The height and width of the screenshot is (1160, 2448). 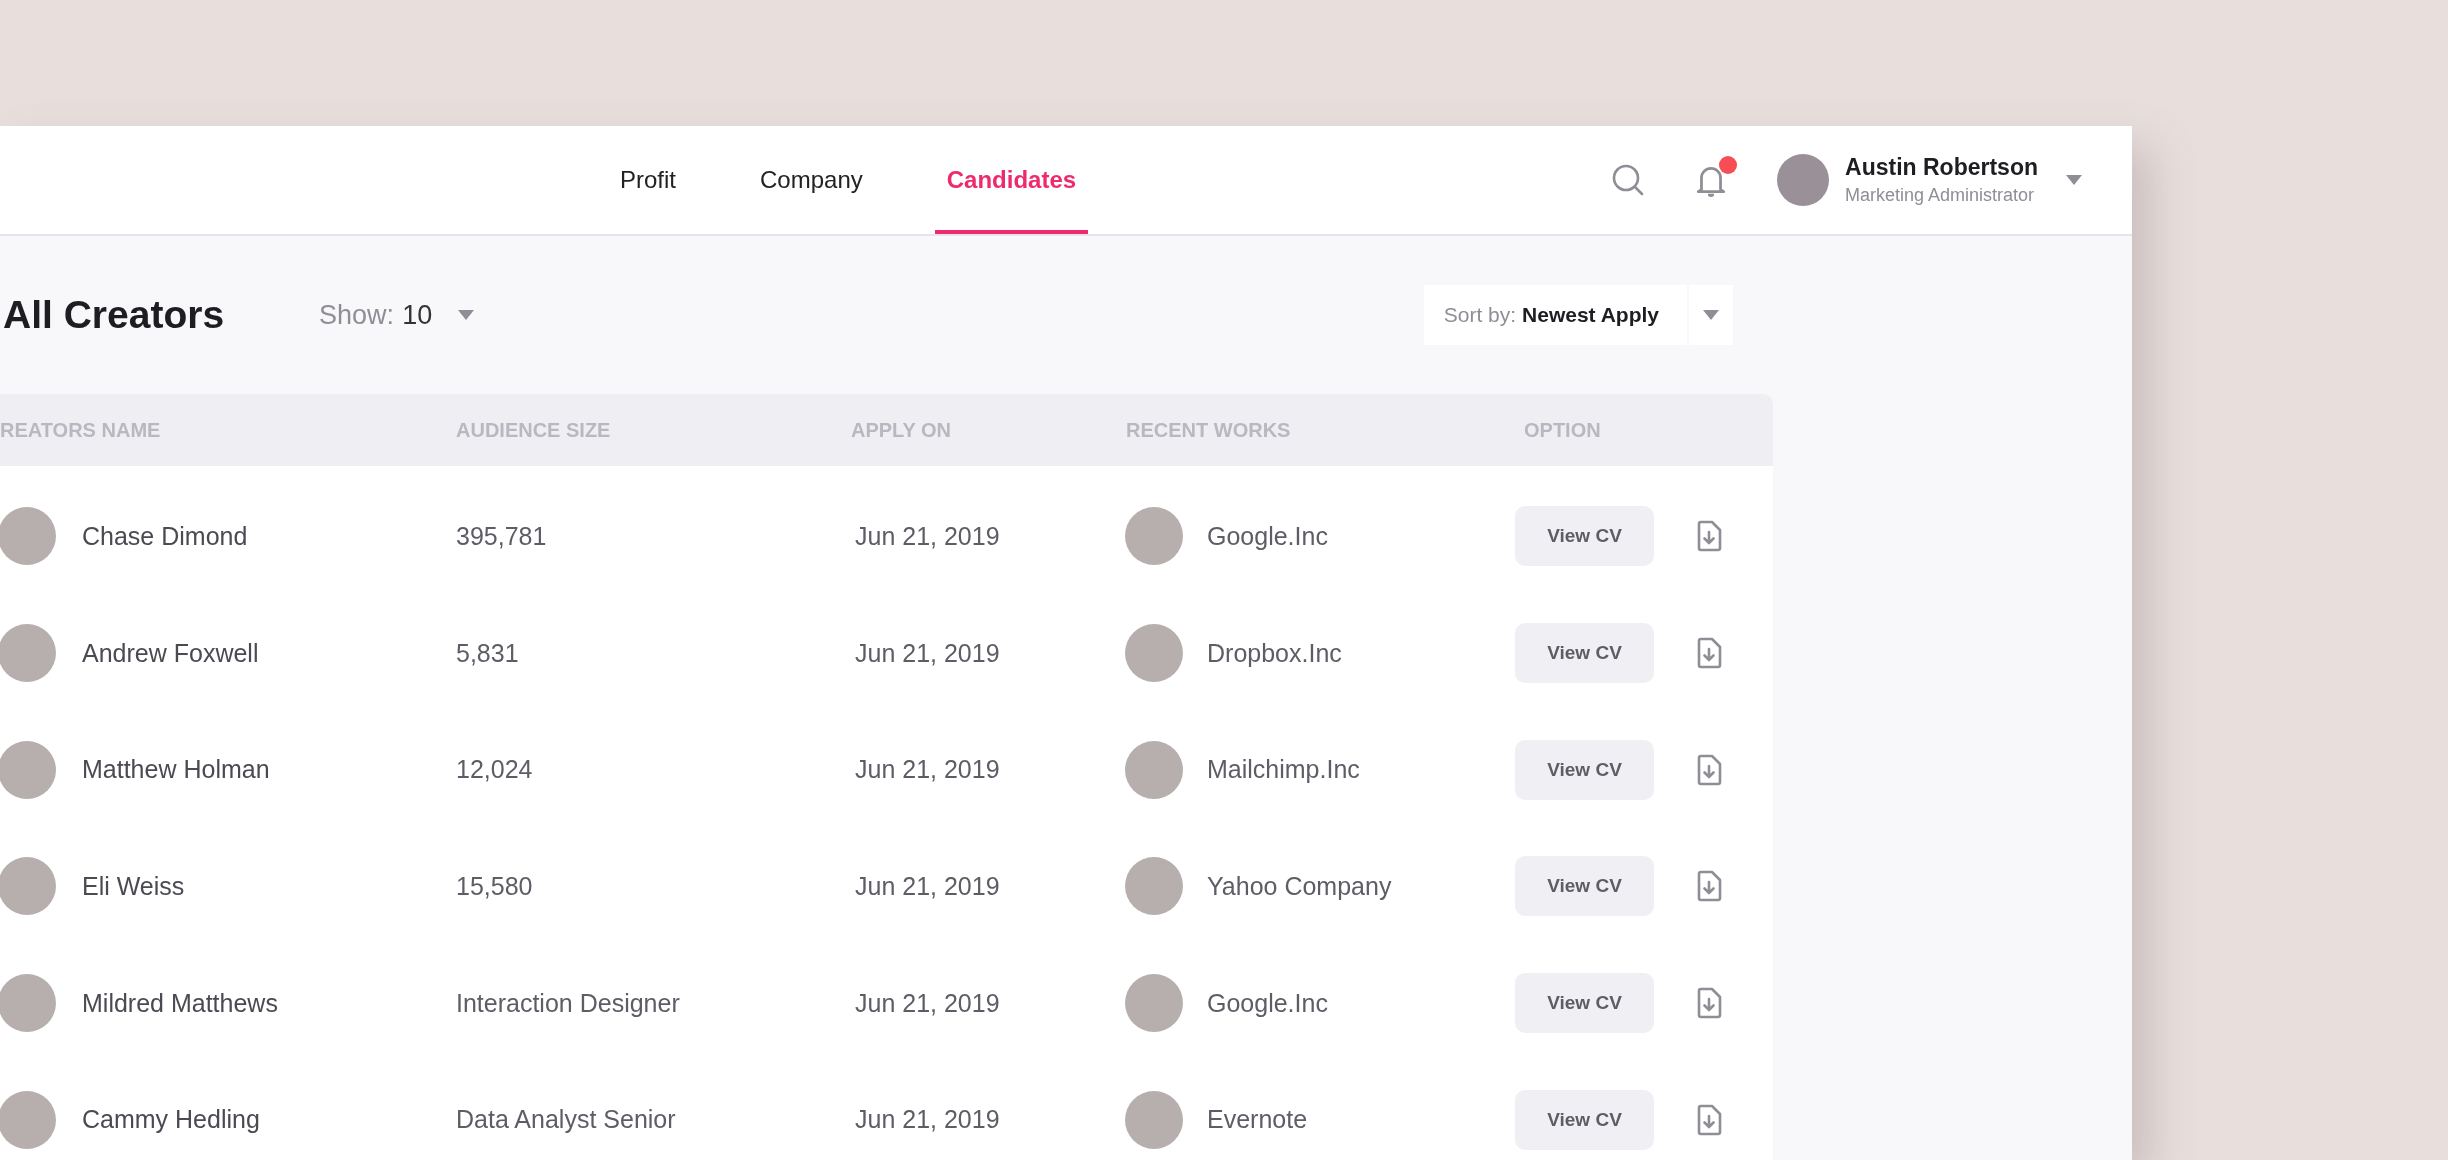 What do you see at coordinates (1941, 167) in the screenshot?
I see `user-name: Austin Robertson` at bounding box center [1941, 167].